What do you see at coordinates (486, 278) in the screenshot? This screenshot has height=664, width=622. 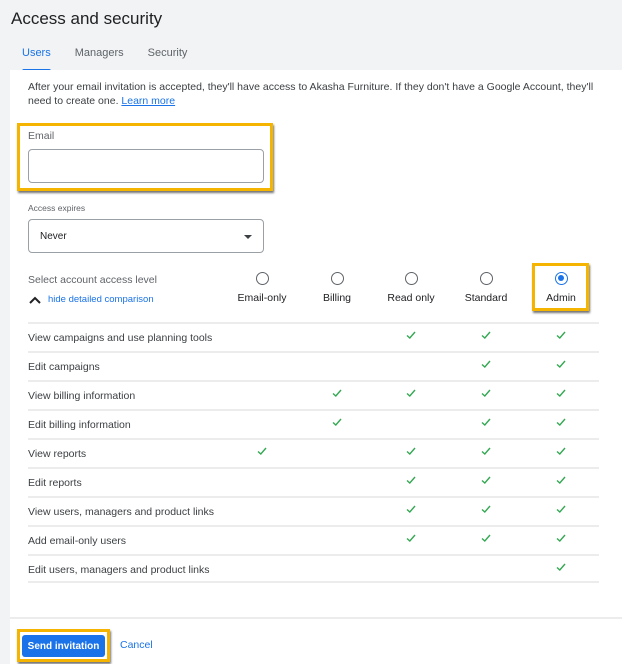 I see `radio-standard` at bounding box center [486, 278].